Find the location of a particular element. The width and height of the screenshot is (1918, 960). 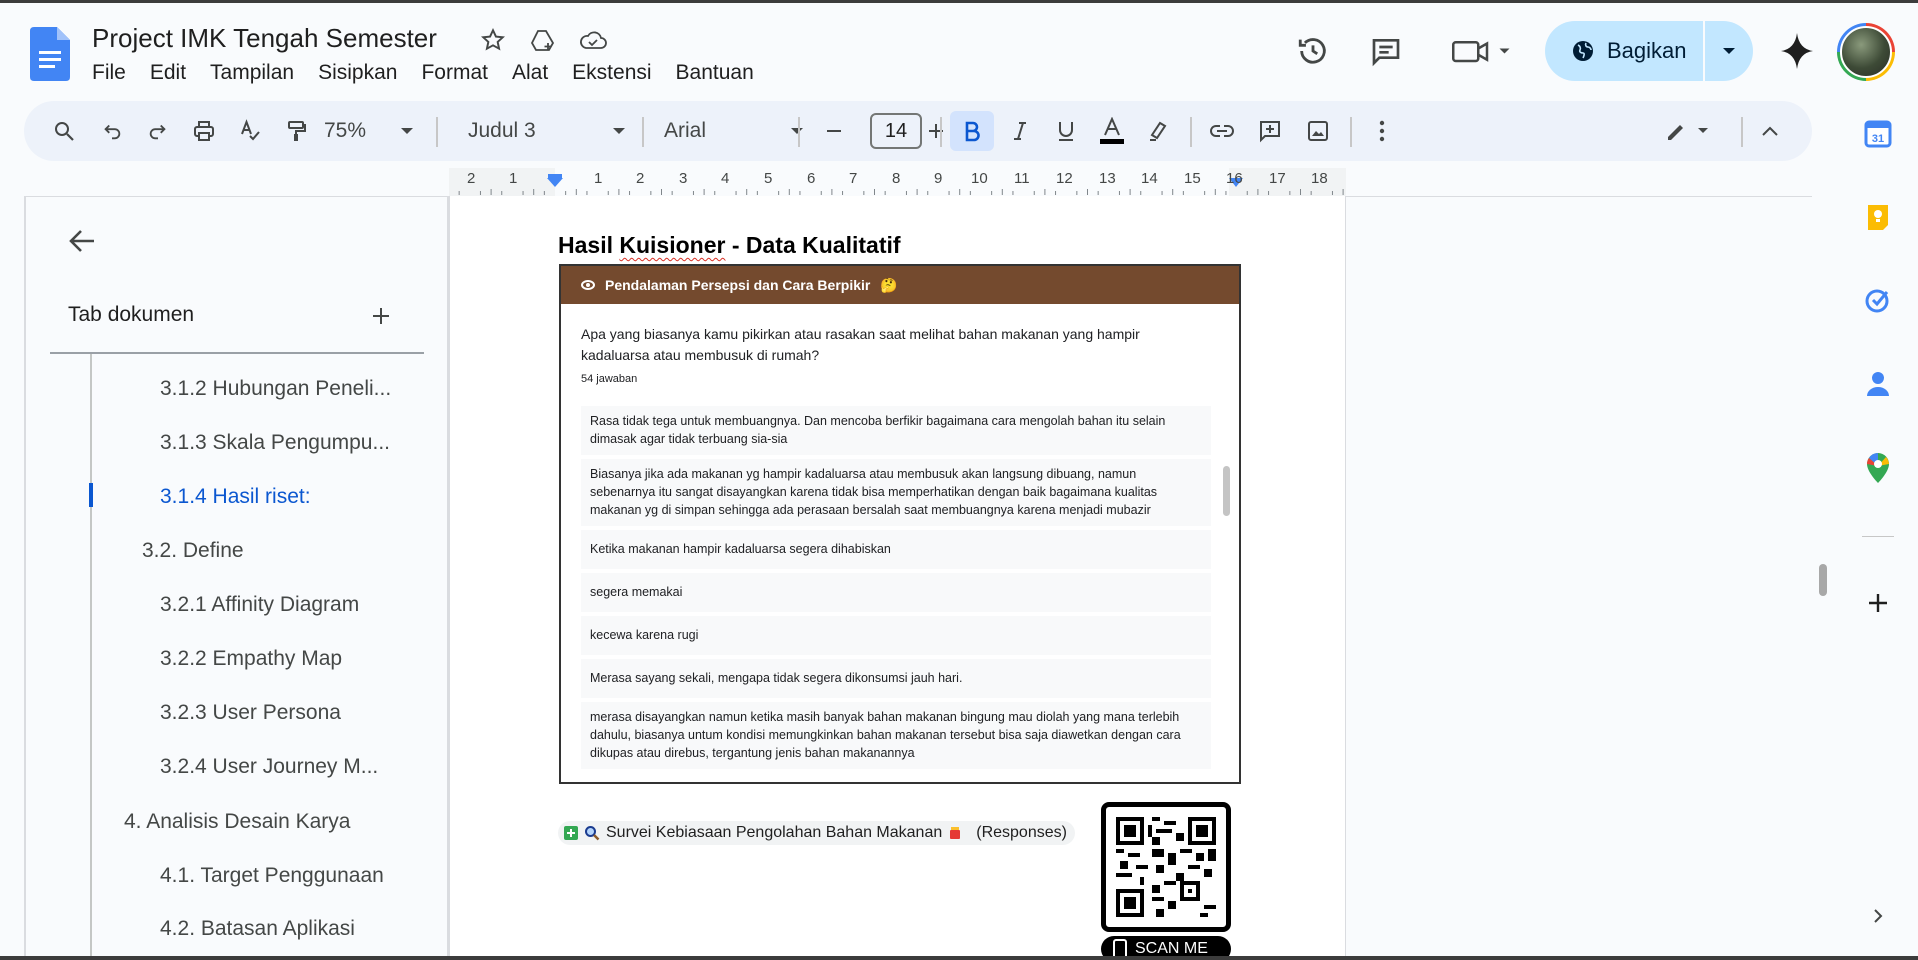

magnifier-emoji-icon is located at coordinates (592, 833).